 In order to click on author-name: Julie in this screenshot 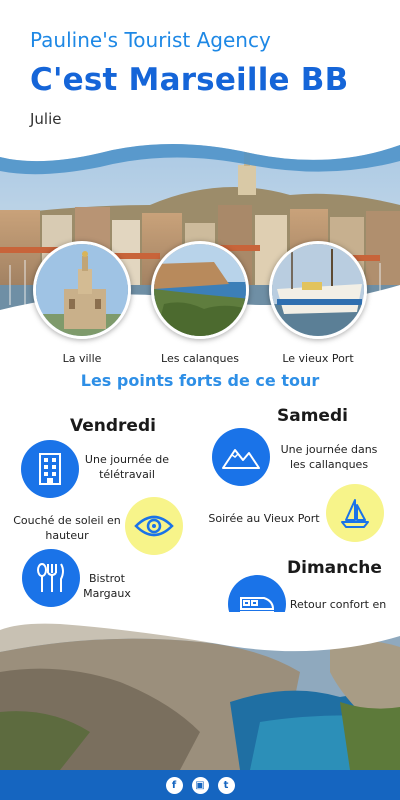, I will do `click(46, 119)`.